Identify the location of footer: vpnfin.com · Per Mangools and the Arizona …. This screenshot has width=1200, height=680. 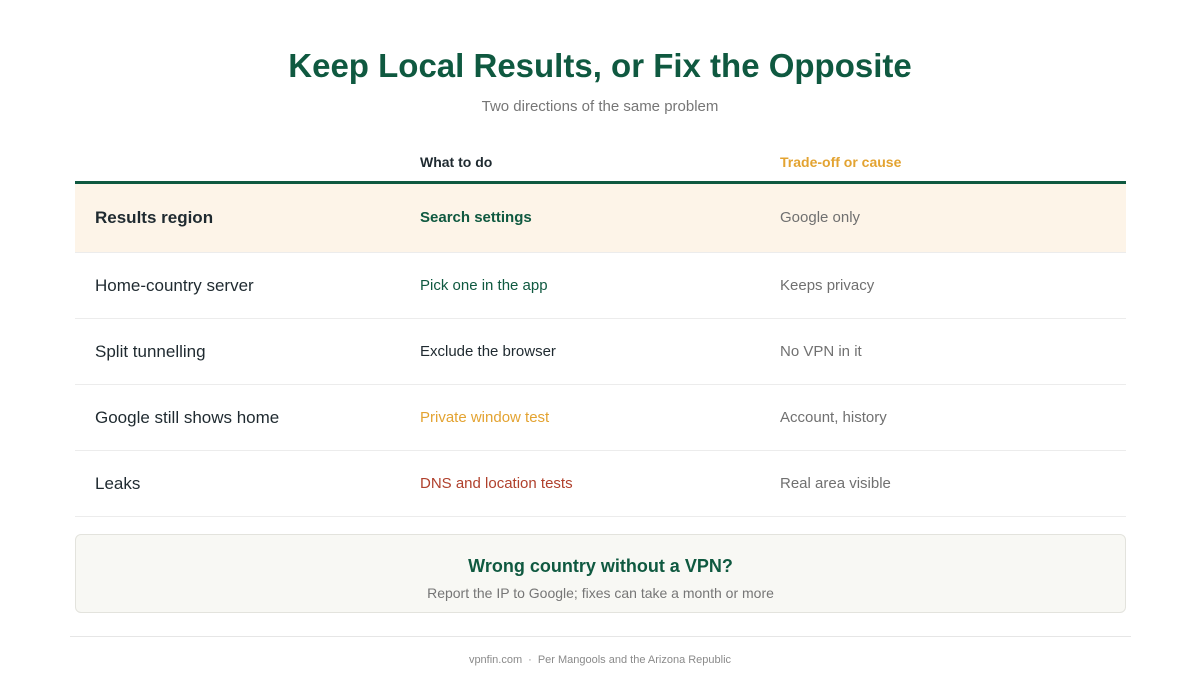
(600, 660).